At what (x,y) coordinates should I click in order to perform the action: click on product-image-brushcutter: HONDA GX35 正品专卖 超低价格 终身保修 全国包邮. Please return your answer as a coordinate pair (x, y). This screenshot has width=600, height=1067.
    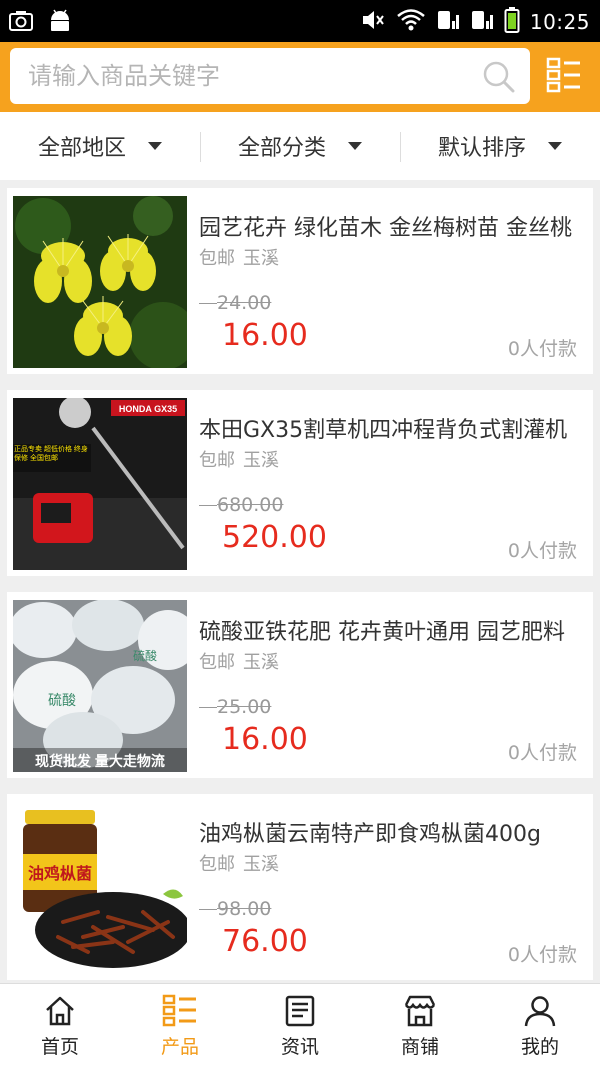
    Looking at the image, I should click on (100, 484).